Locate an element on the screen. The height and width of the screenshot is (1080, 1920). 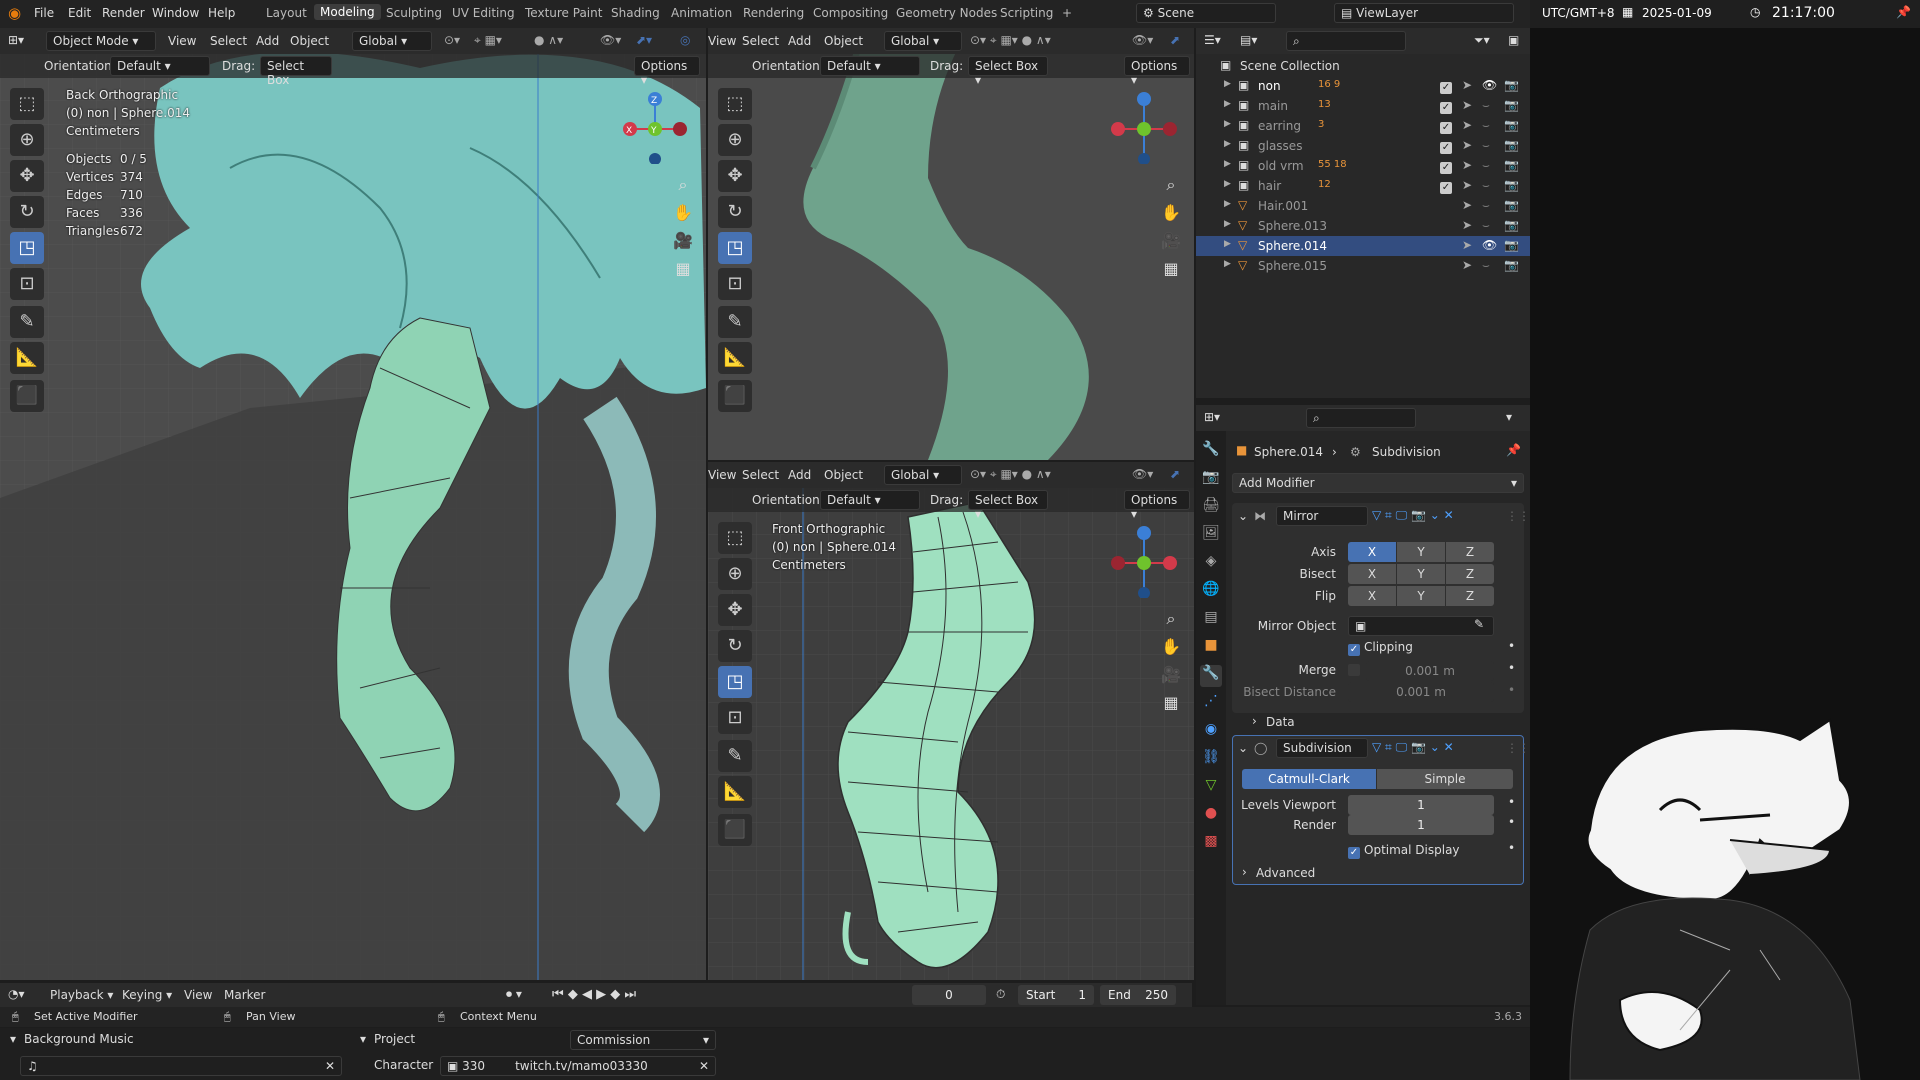
menu-file: File is located at coordinates (44, 13).